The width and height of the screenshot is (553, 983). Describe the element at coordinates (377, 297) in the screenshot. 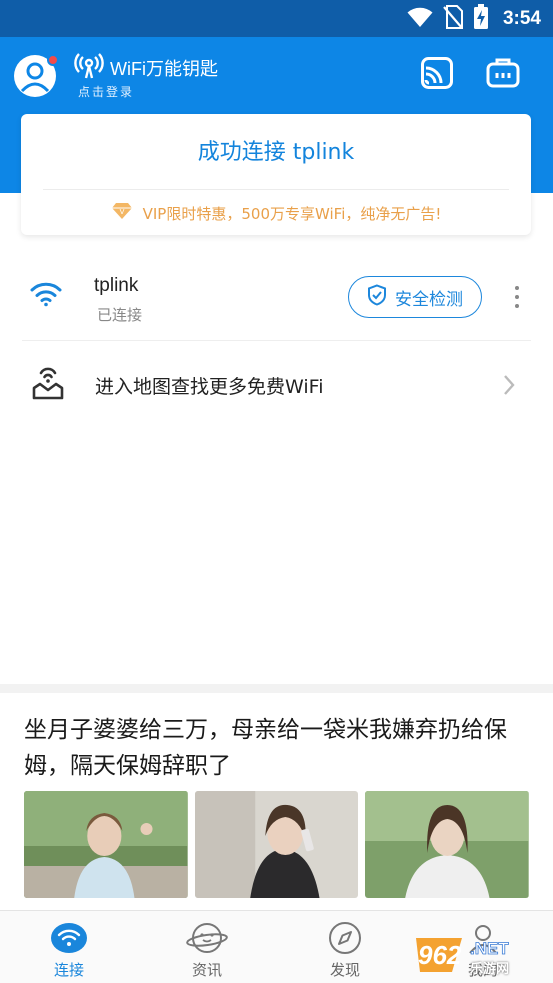

I see `shield-check-icon` at that location.